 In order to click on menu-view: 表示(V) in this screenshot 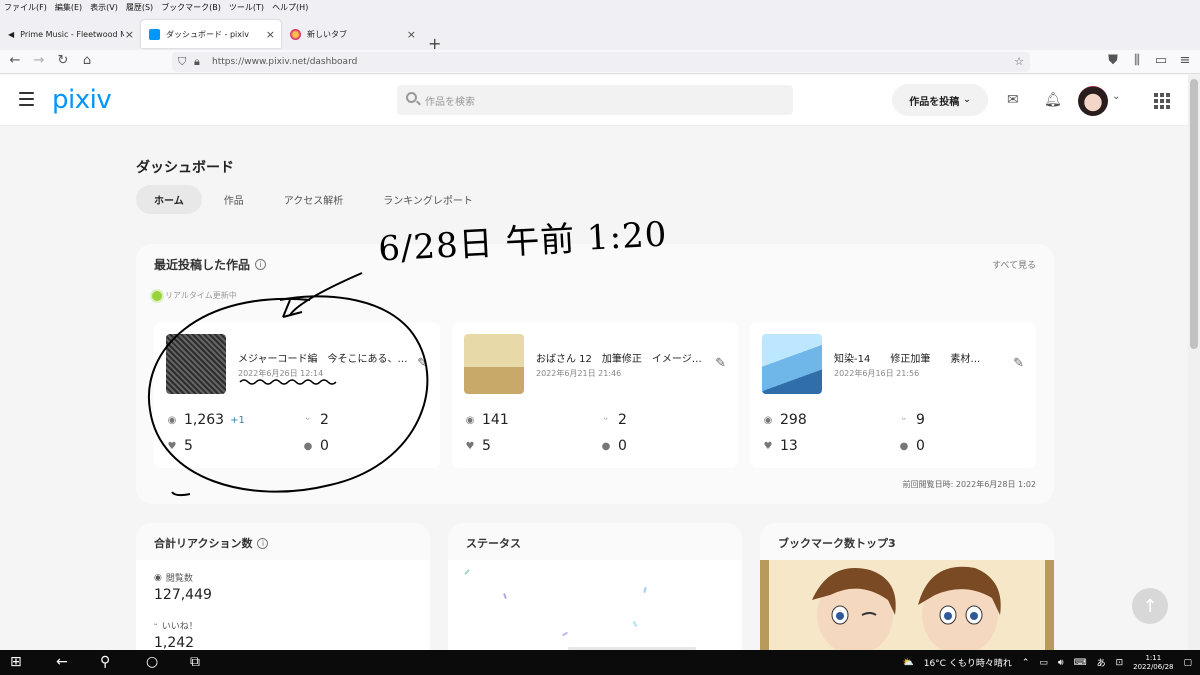, I will do `click(104, 7)`.